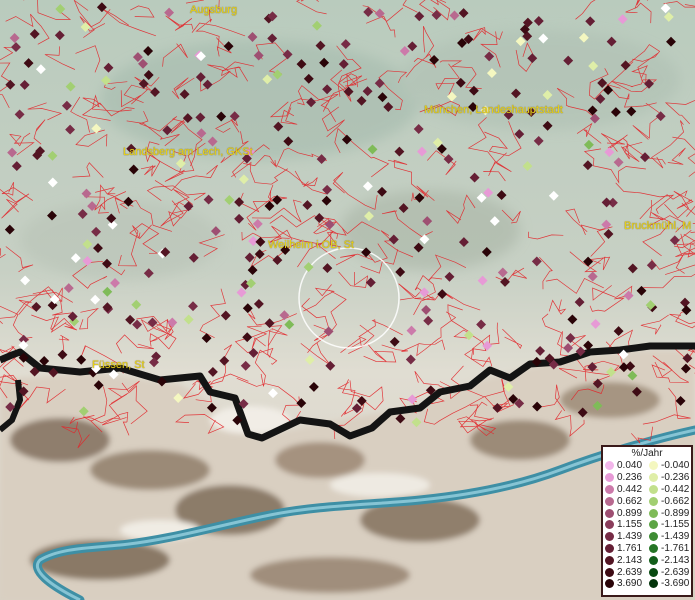 Image resolution: width=695 pixels, height=600 pixels. I want to click on legend-row: 2.143 -2.143, so click(647, 560).